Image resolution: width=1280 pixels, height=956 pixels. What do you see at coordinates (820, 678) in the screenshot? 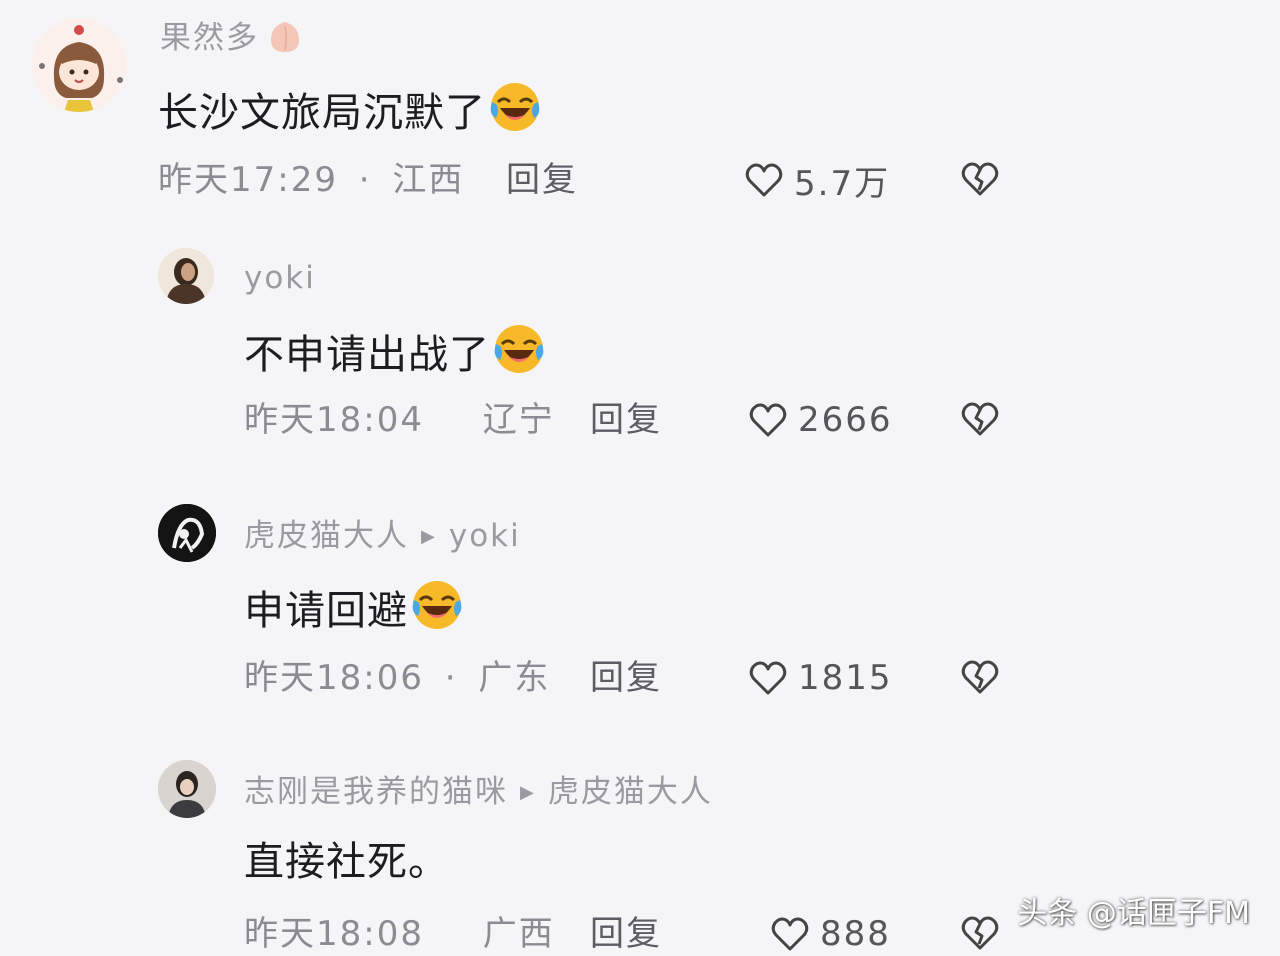
I see `like-button: 1815` at bounding box center [820, 678].